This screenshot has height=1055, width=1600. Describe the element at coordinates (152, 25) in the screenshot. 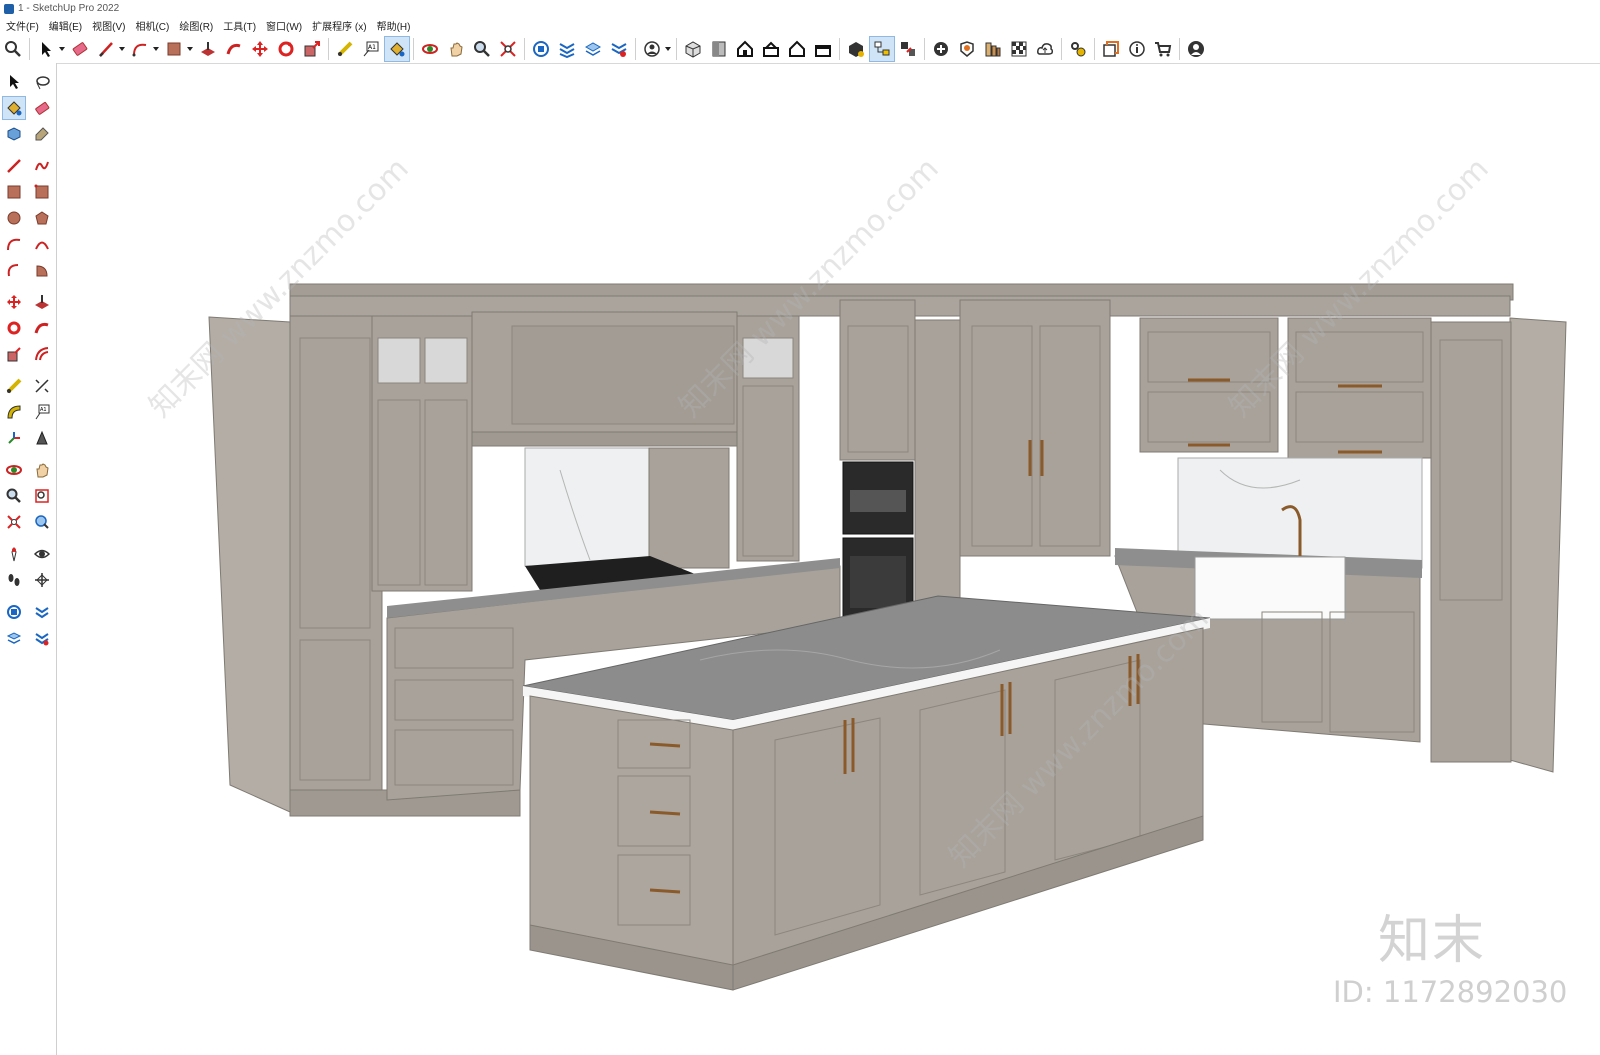

I see `menu-camera: 相机(C)` at that location.